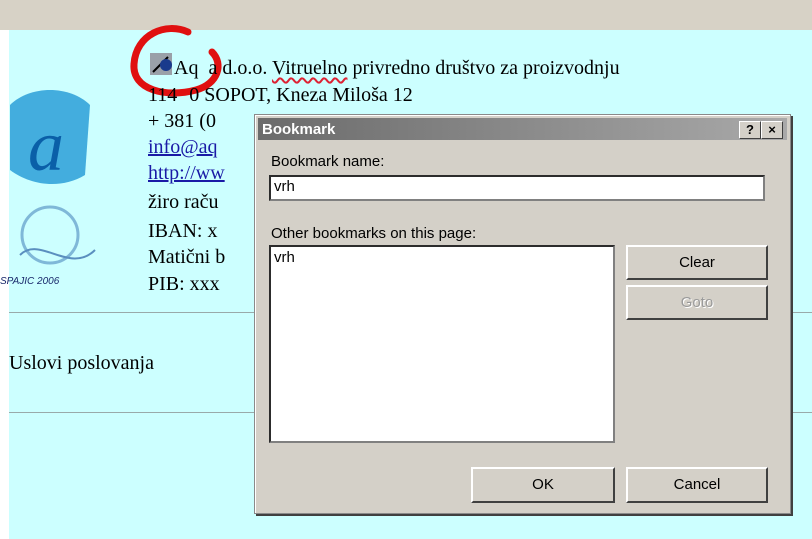  What do you see at coordinates (81, 363) in the screenshot?
I see `section-heading: Uslovi poslovanja` at bounding box center [81, 363].